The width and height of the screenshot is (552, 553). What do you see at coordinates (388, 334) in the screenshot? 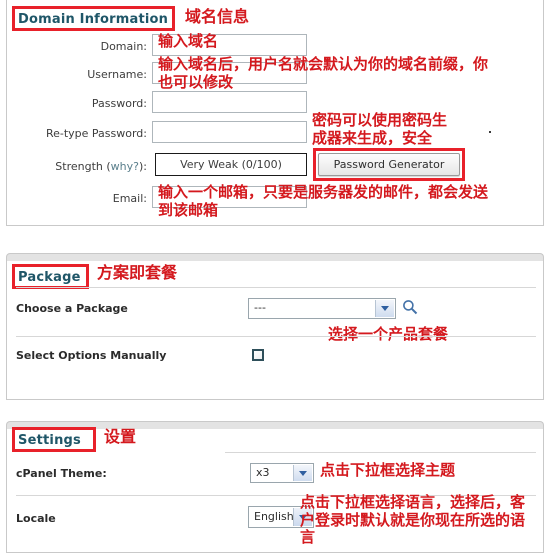
I see `choose-package-note: 选择一个产品套餐` at bounding box center [388, 334].